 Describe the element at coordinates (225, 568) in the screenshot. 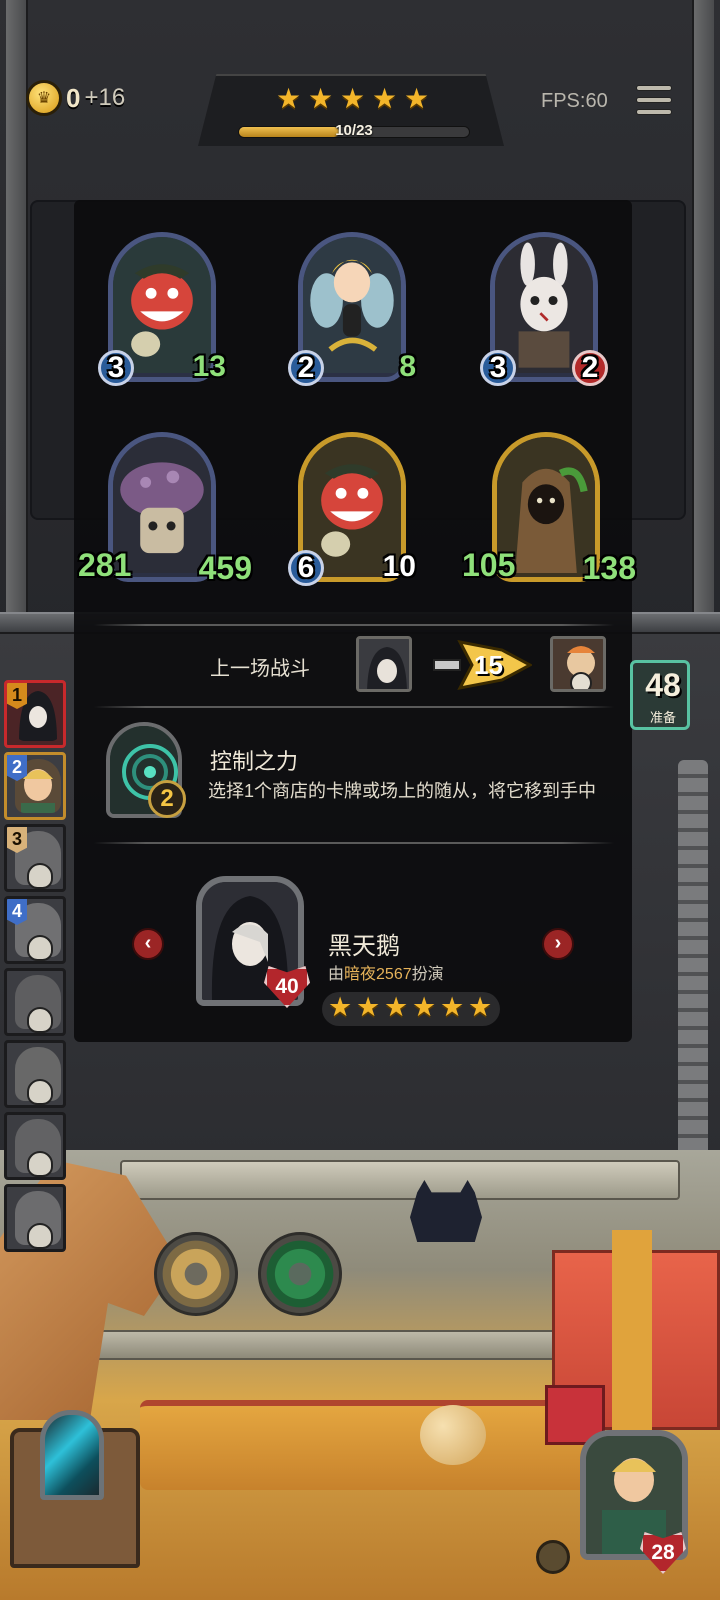

I see `health-value: 459` at that location.